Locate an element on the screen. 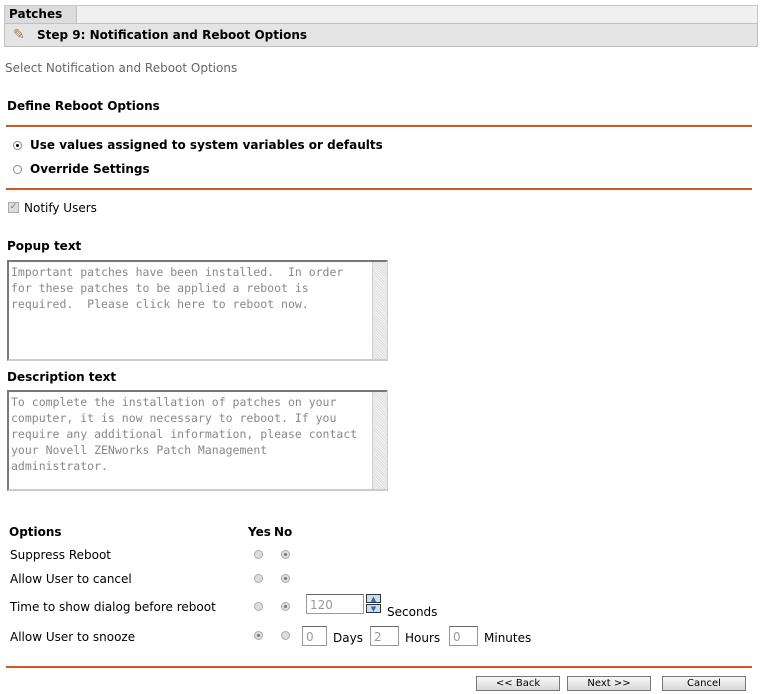 This screenshot has width=761, height=694. cancel-button: Cancel is located at coordinates (704, 683).